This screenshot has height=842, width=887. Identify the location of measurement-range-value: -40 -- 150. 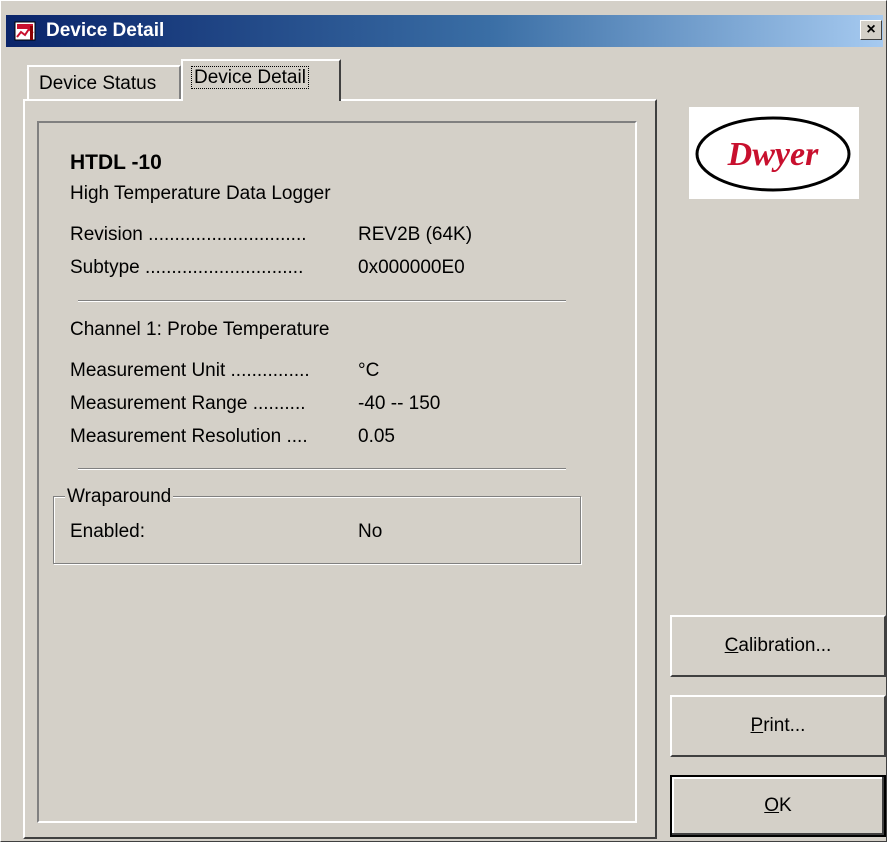
(399, 403).